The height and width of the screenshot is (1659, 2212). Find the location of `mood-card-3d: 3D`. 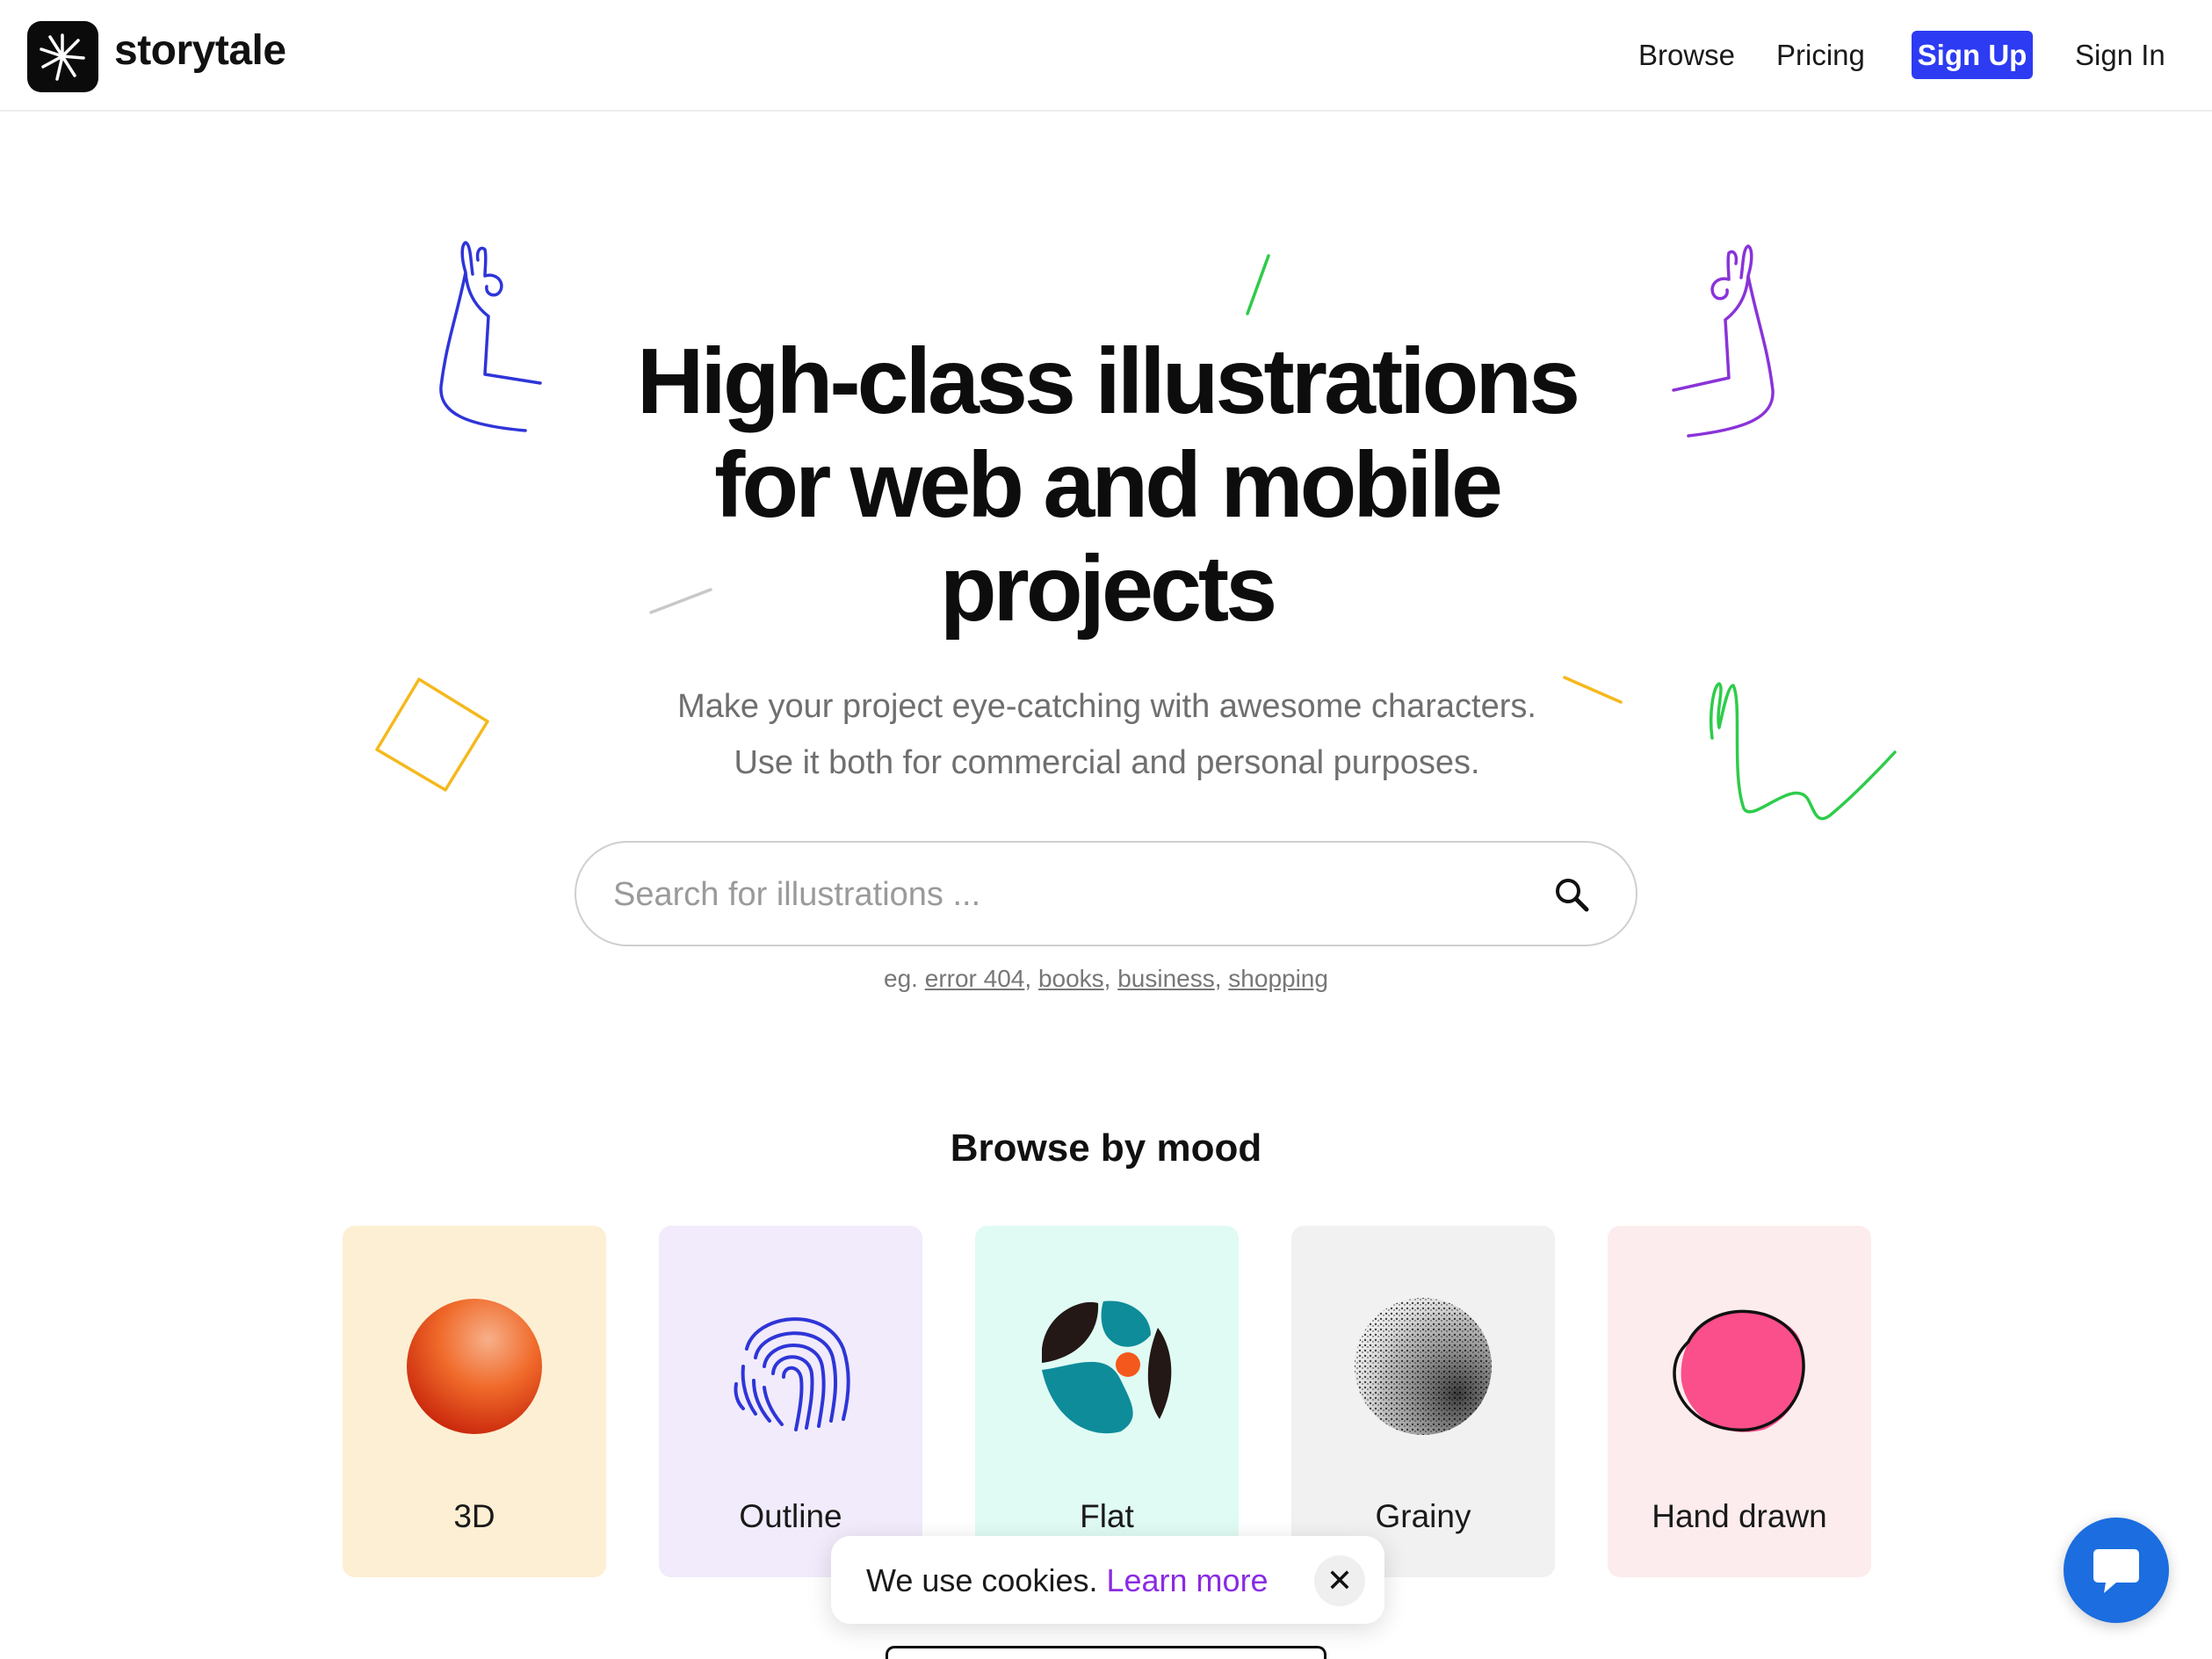

mood-card-3d: 3D is located at coordinates (474, 1401).